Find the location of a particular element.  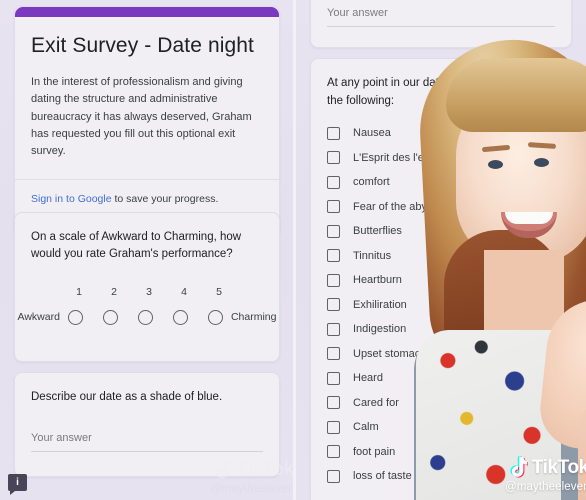

checkbox-label: Upset stomach is located at coordinates (390, 353).